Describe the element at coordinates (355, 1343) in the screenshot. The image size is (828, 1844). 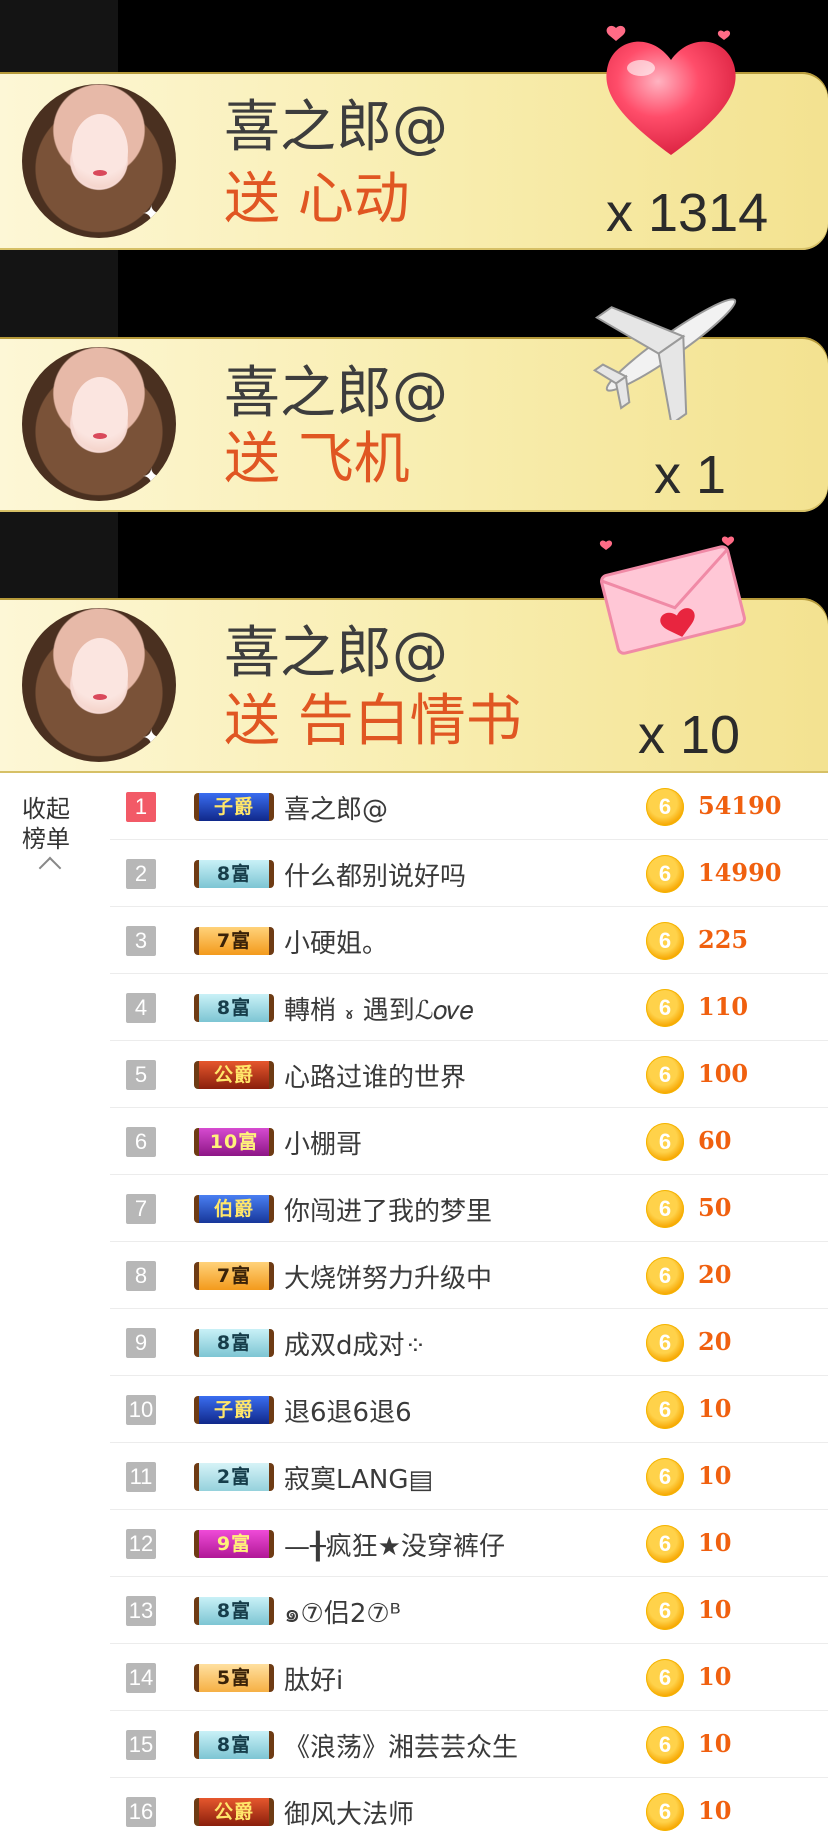
I see `user-name: 成双d成对⁘` at that location.